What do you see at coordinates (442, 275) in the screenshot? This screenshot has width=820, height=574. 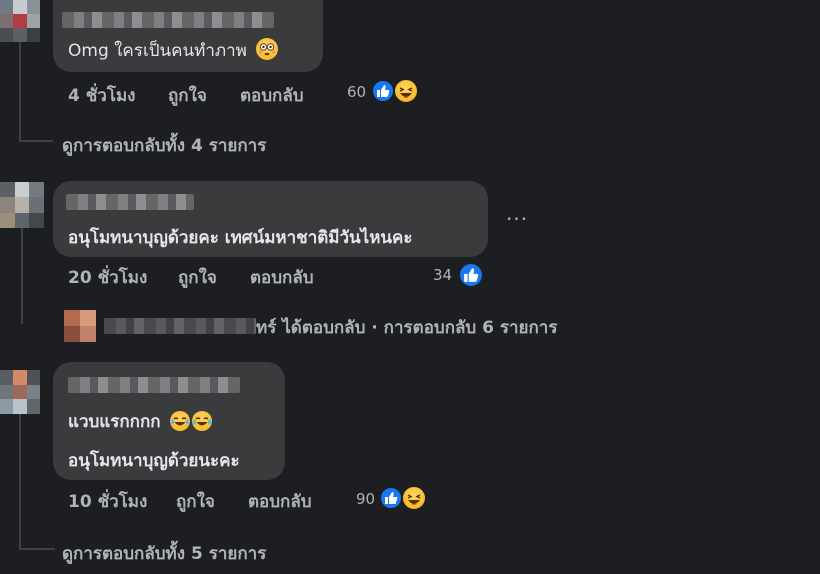 I see `reaction-count: 34` at bounding box center [442, 275].